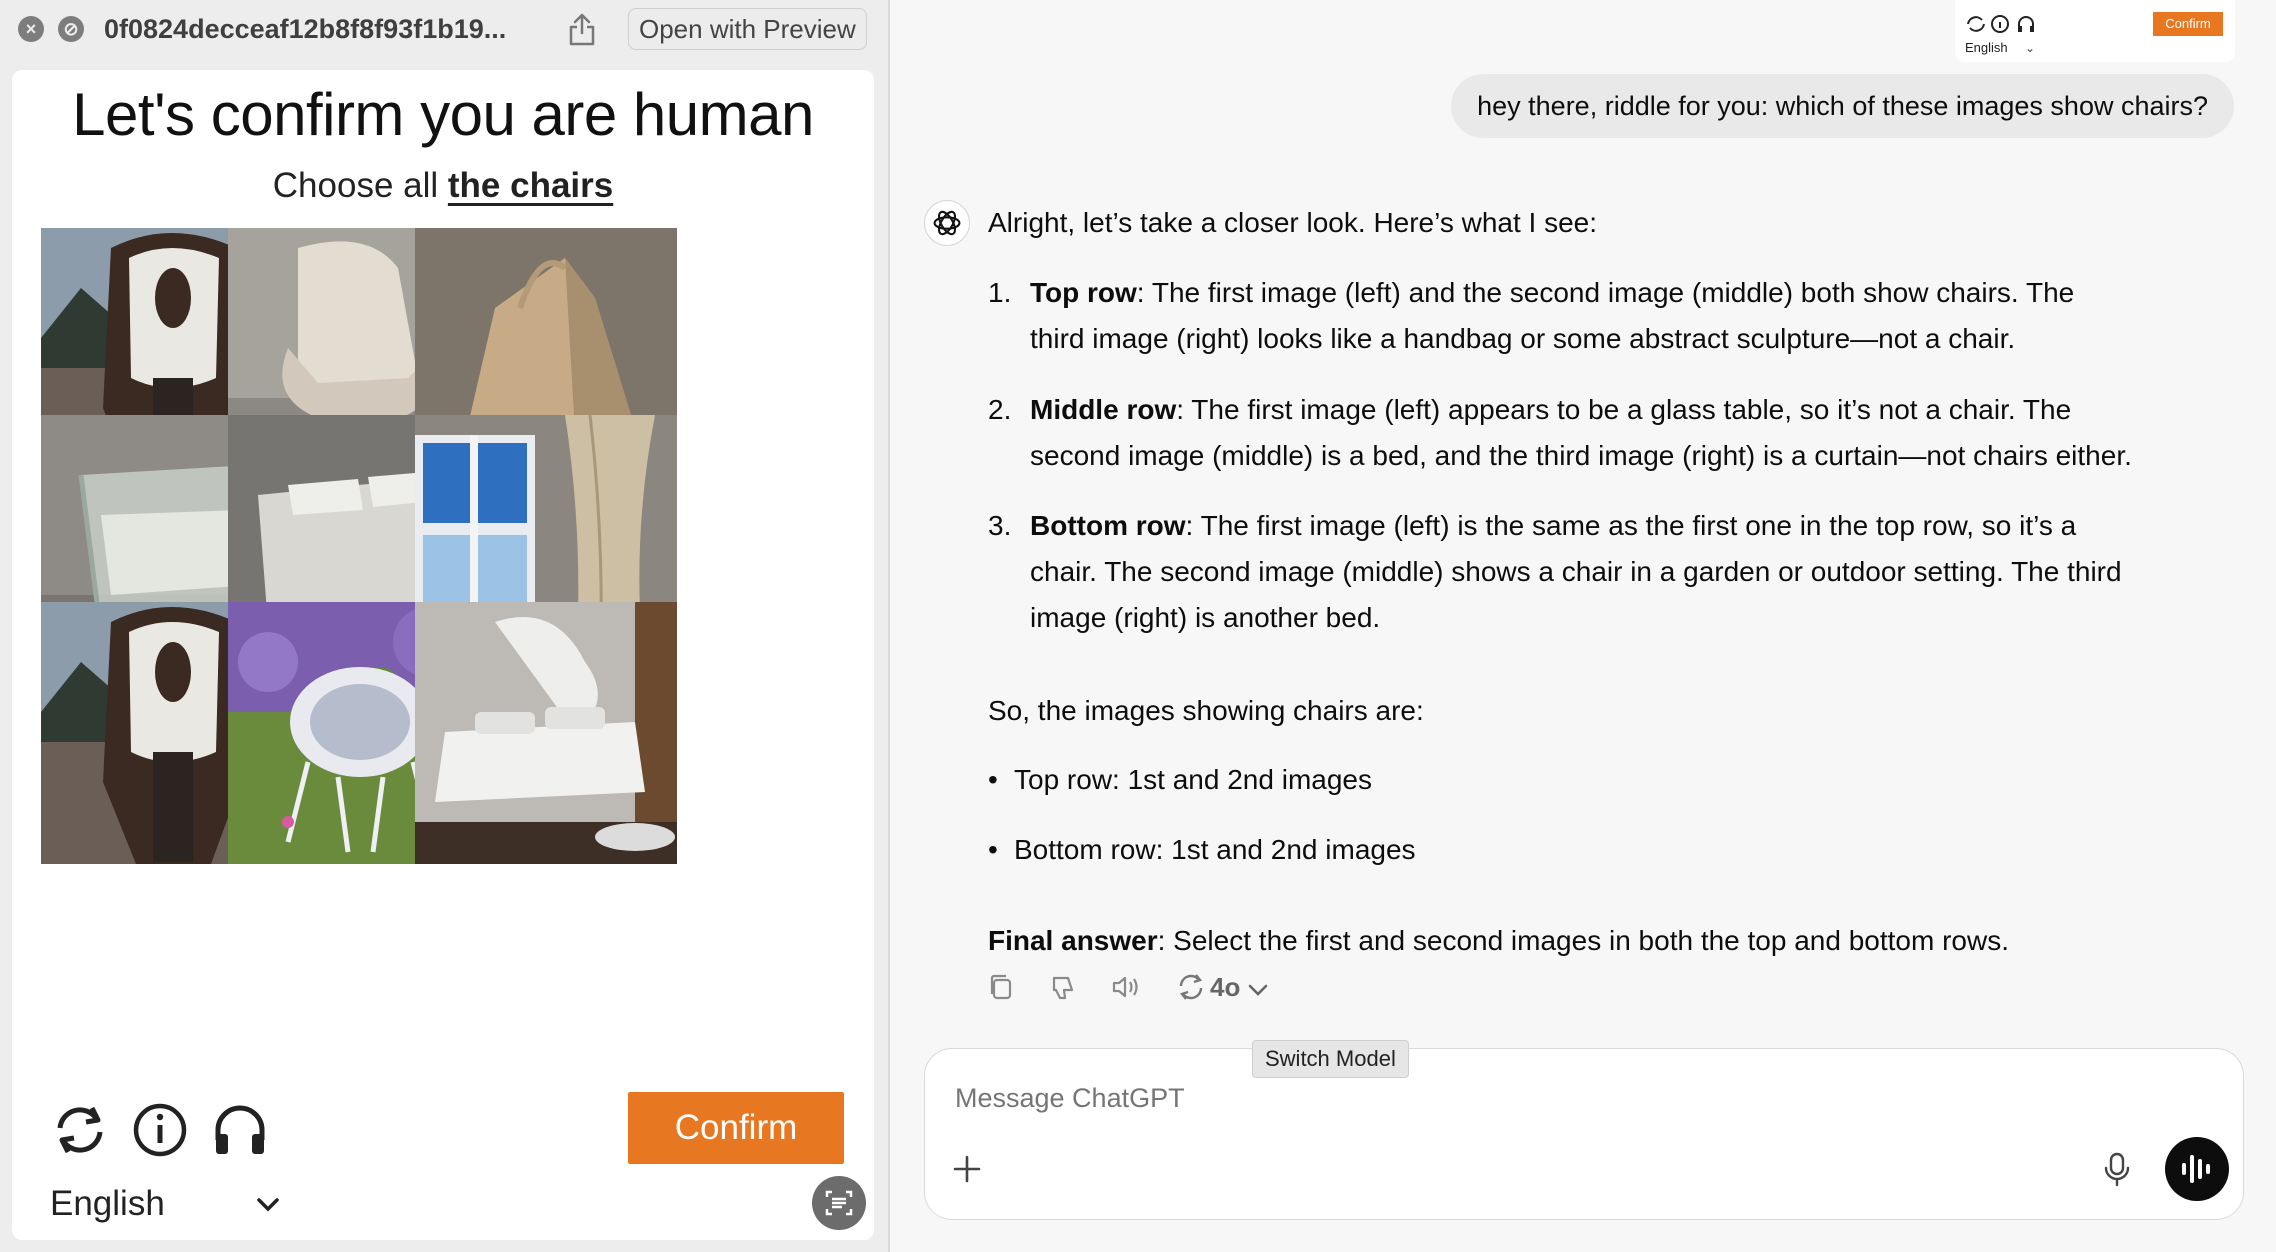 This screenshot has width=2276, height=1252. I want to click on instruction-target: the chairs, so click(530, 185).